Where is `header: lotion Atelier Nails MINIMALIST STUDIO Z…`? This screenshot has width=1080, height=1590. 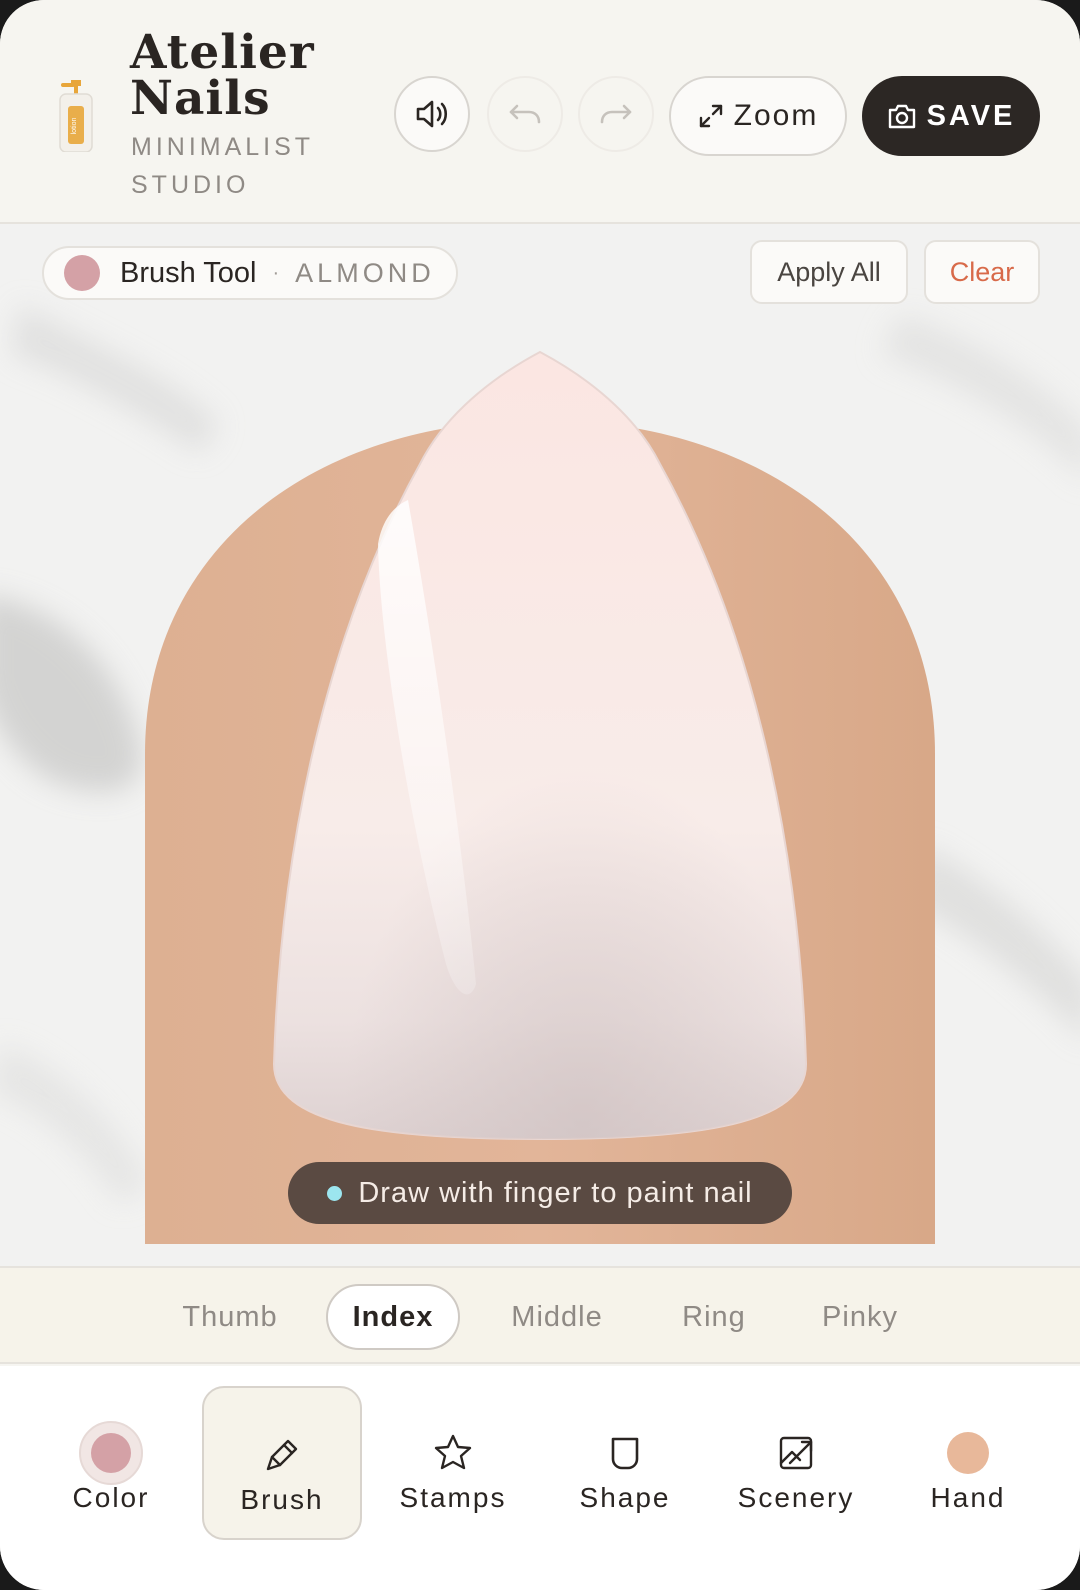
header: lotion Atelier Nails MINIMALIST STUDIO Z… is located at coordinates (540, 112).